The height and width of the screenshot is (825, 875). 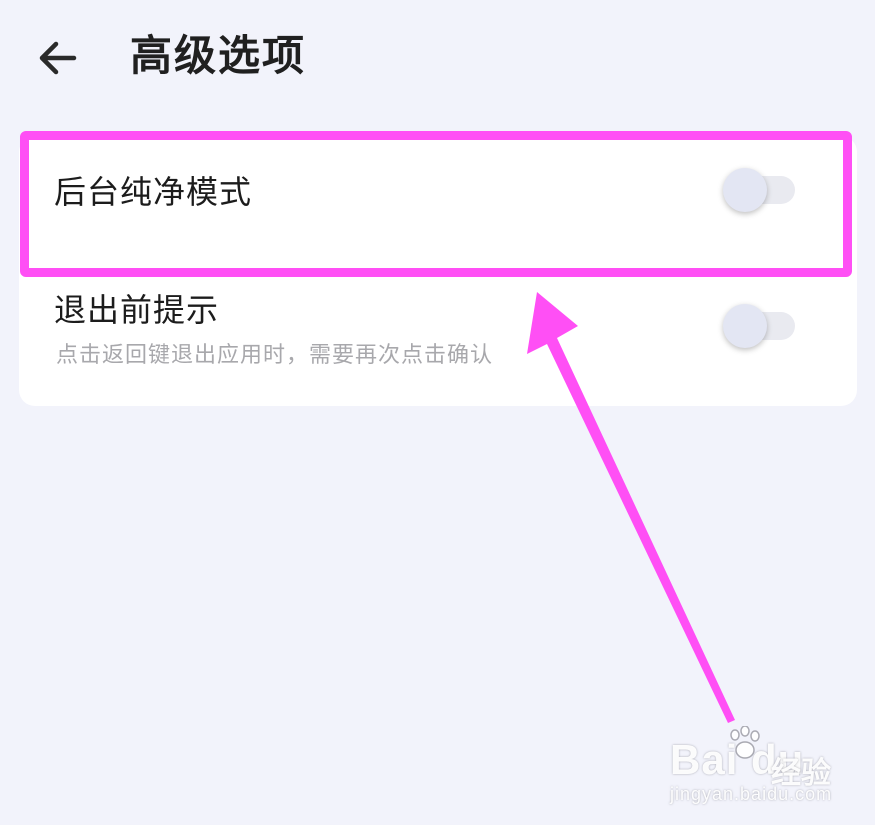 I want to click on baidu-jingyan-watermark: Bai du 经验 jingyan.baidu.com, so click(x=758, y=768).